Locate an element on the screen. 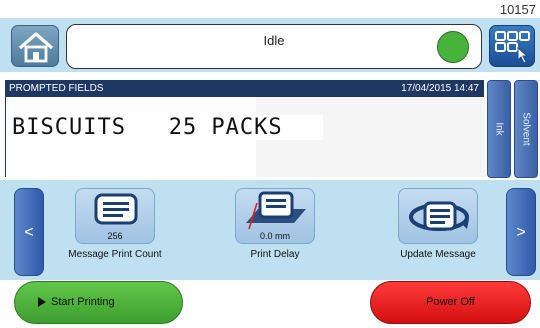 Image resolution: width=540 pixels, height=328 pixels. home-button is located at coordinates (35, 46).